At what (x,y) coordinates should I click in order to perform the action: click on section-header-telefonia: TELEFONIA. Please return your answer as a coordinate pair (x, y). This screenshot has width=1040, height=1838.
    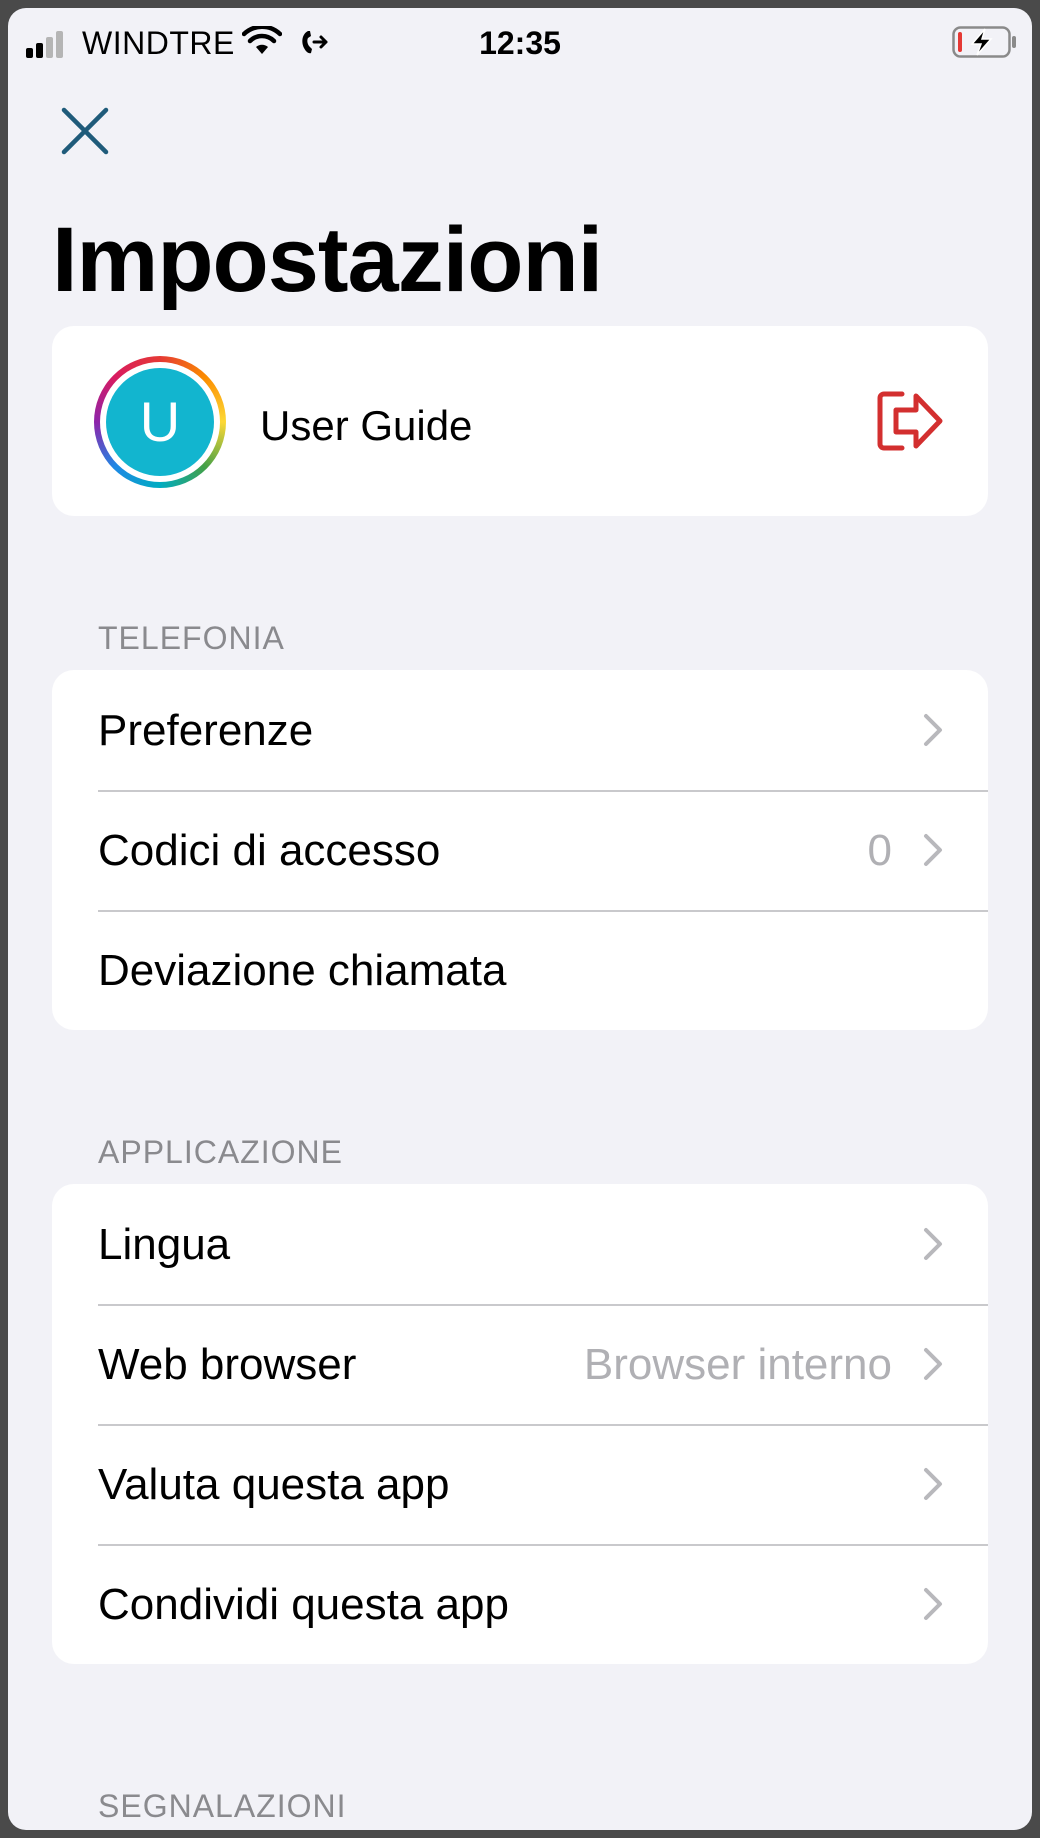
    Looking at the image, I should click on (191, 638).